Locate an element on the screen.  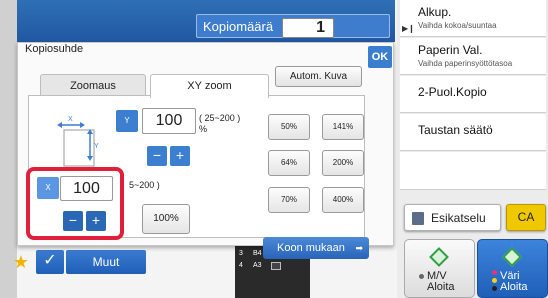
fit-size-label: Koon mukaan is located at coordinates (311, 248).